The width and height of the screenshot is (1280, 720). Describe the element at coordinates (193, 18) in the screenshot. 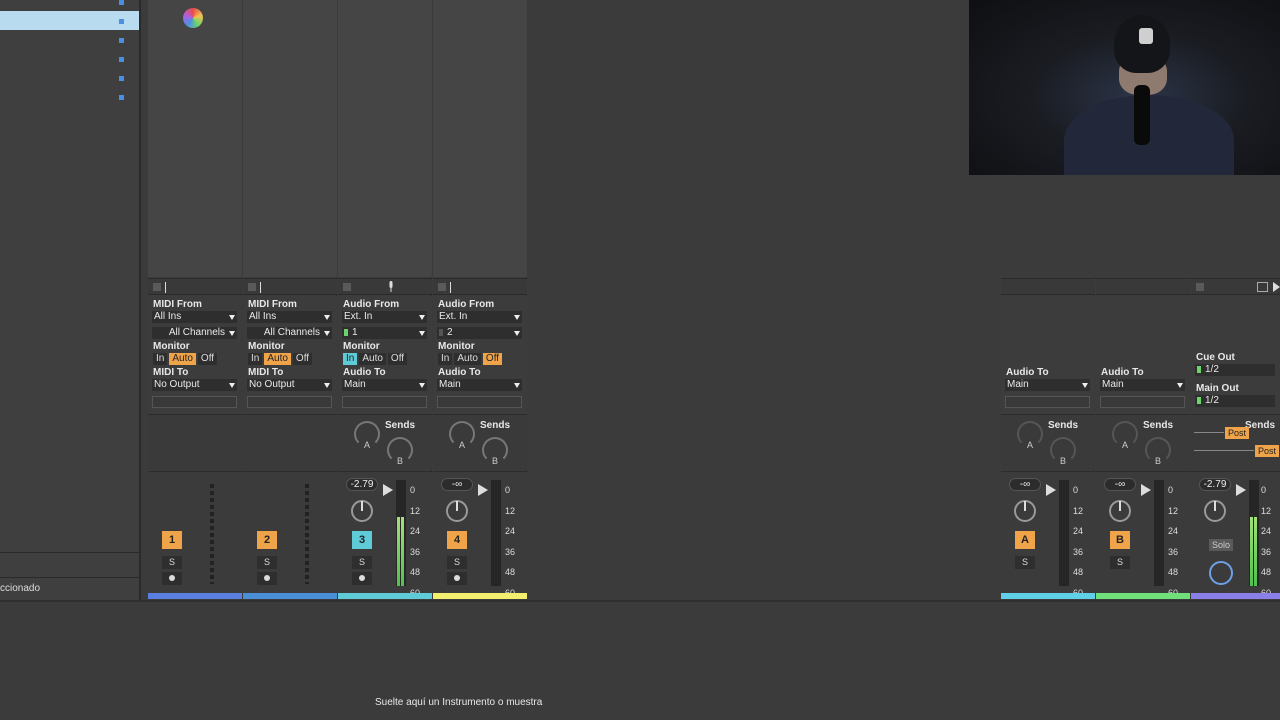

I see `color-wheel-icon` at that location.